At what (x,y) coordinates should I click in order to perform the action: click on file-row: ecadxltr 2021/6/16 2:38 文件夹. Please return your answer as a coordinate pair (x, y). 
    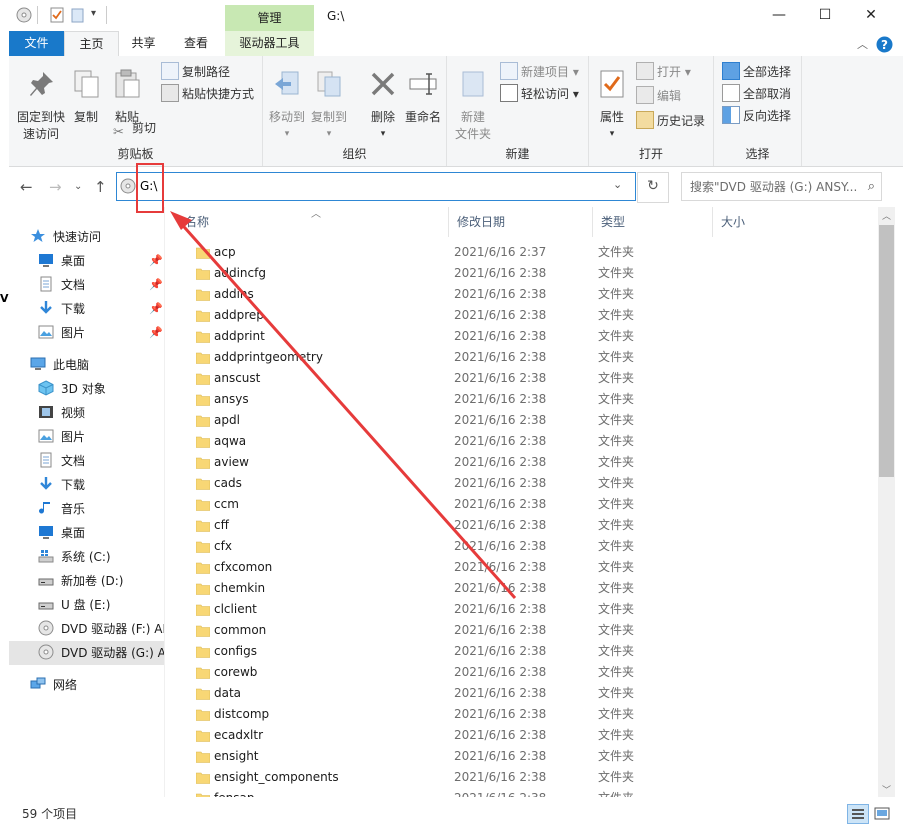
    Looking at the image, I should click on (528, 735).